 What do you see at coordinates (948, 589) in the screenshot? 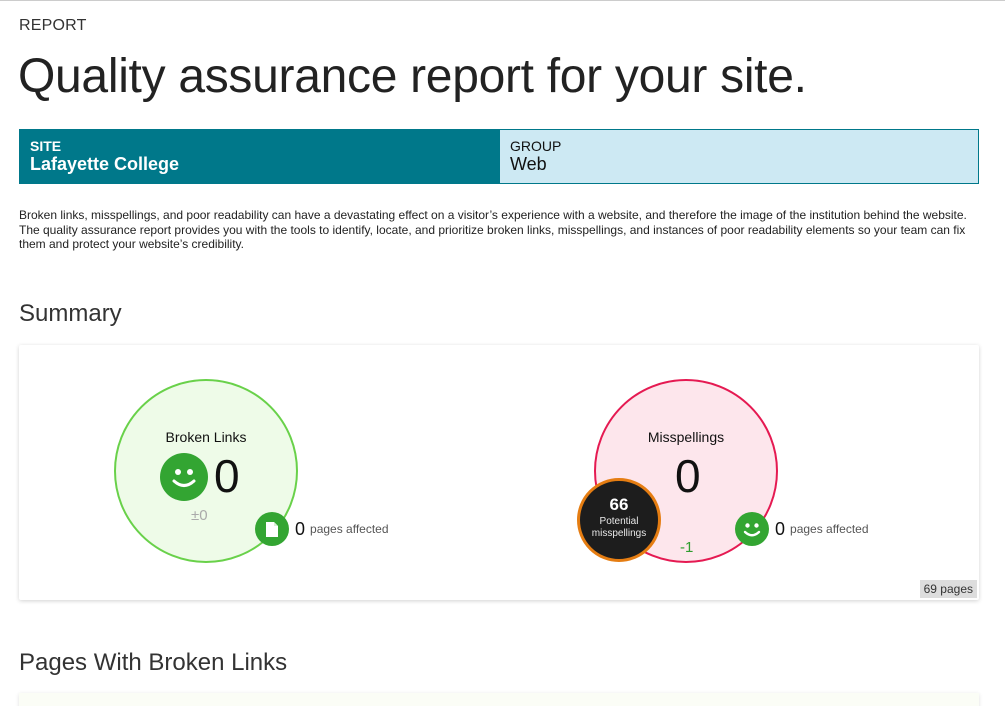
I see `pages-count-badge: 69 pages` at bounding box center [948, 589].